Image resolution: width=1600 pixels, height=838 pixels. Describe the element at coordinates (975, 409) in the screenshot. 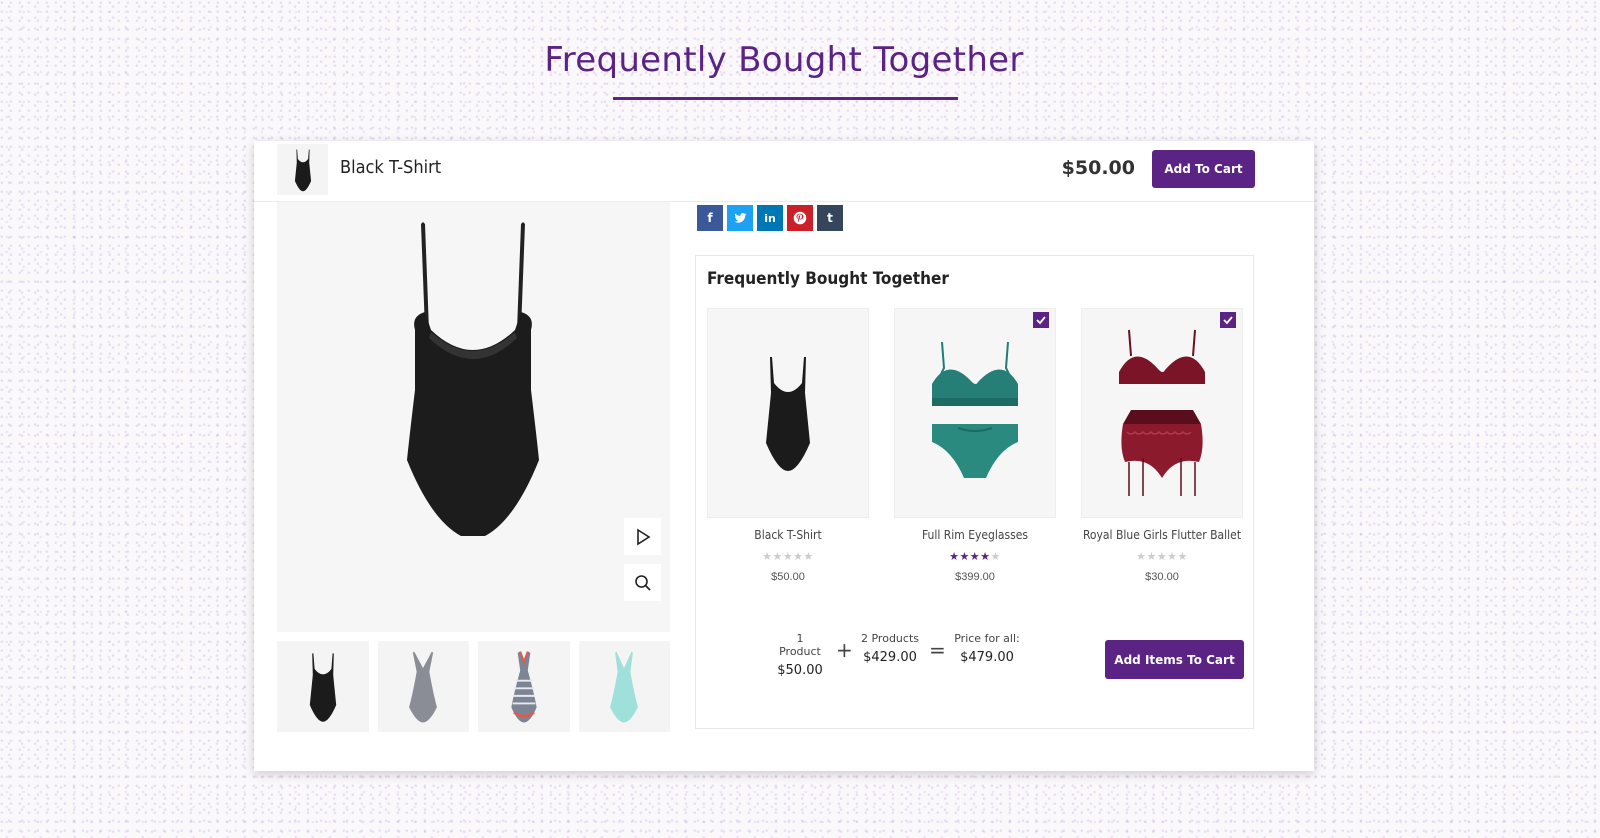

I see `teal-lingerie-image` at that location.